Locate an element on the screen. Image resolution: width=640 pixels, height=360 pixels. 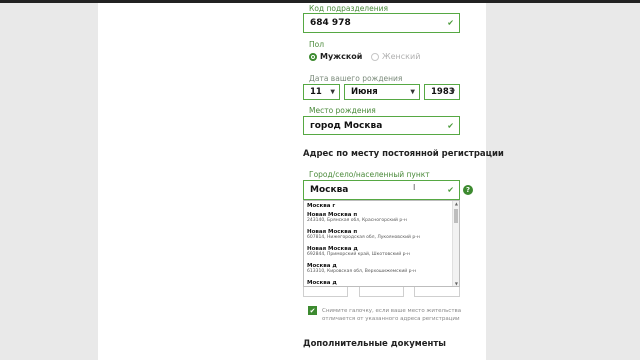
birth-place-label: Место рождения is located at coordinates (342, 110).